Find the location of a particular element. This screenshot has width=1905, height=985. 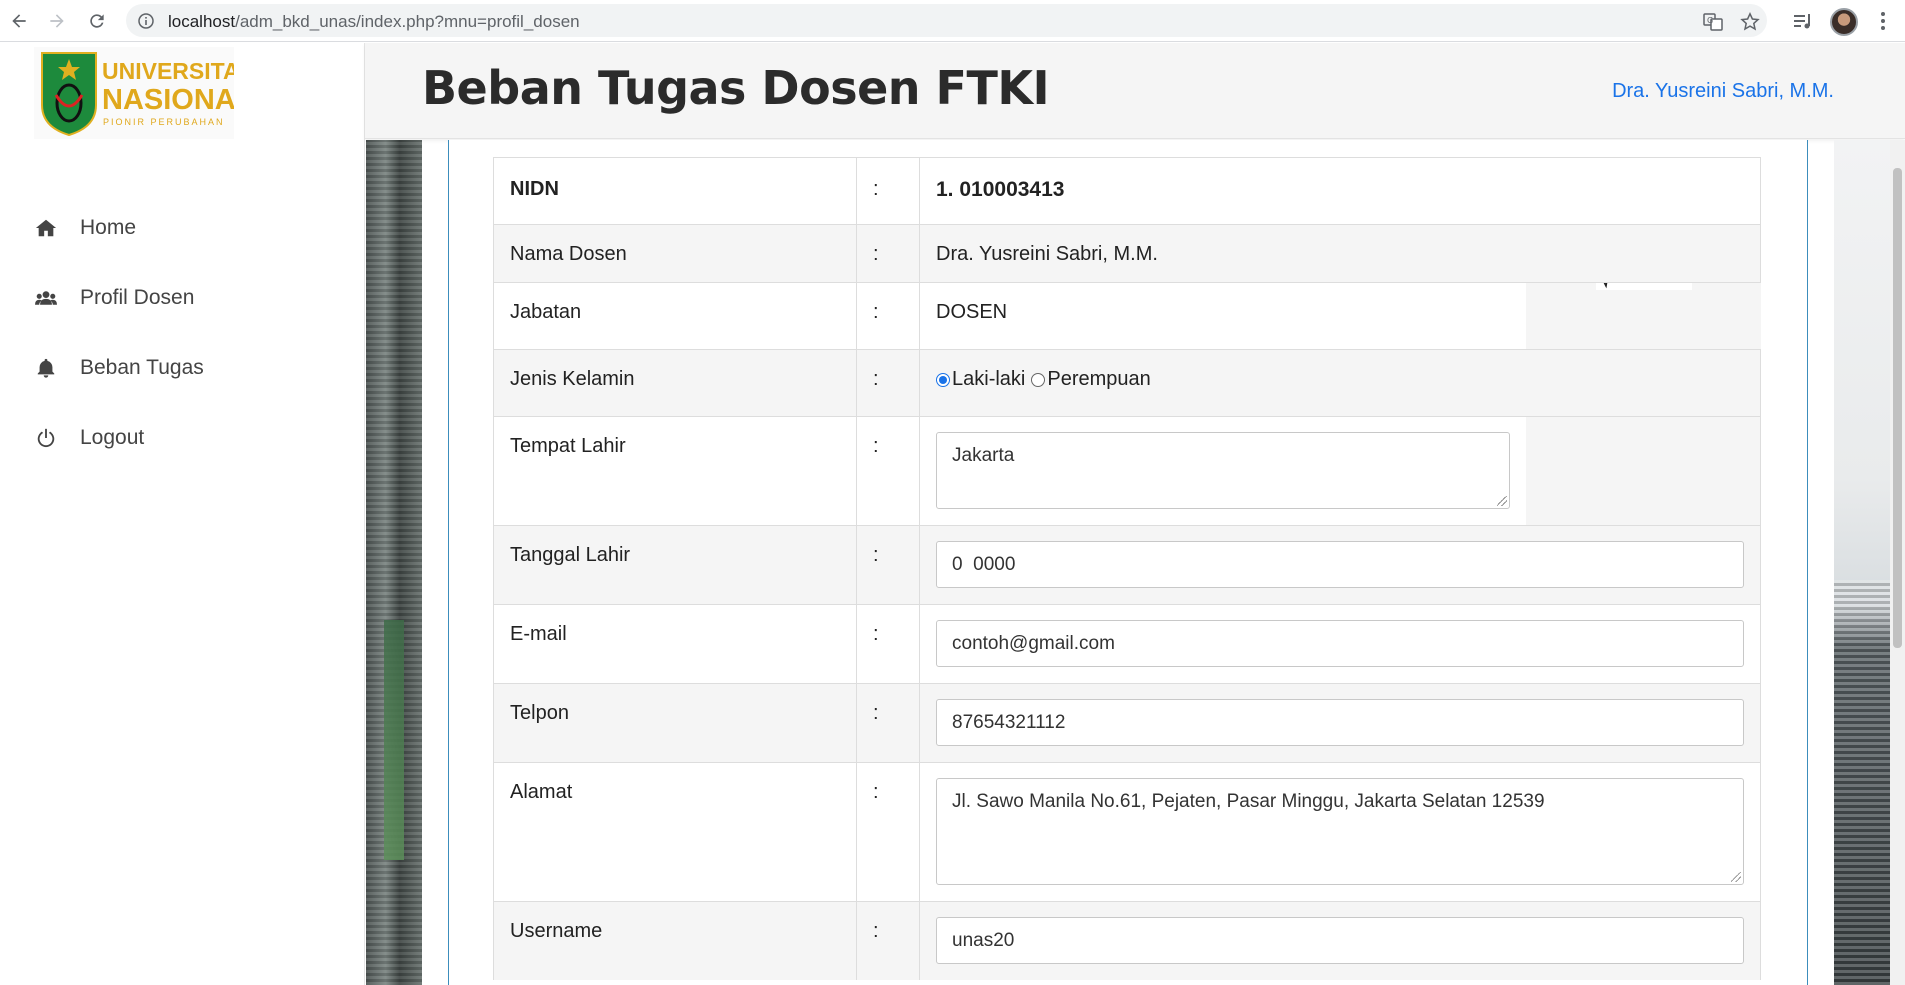

reload-button is located at coordinates (97, 21).